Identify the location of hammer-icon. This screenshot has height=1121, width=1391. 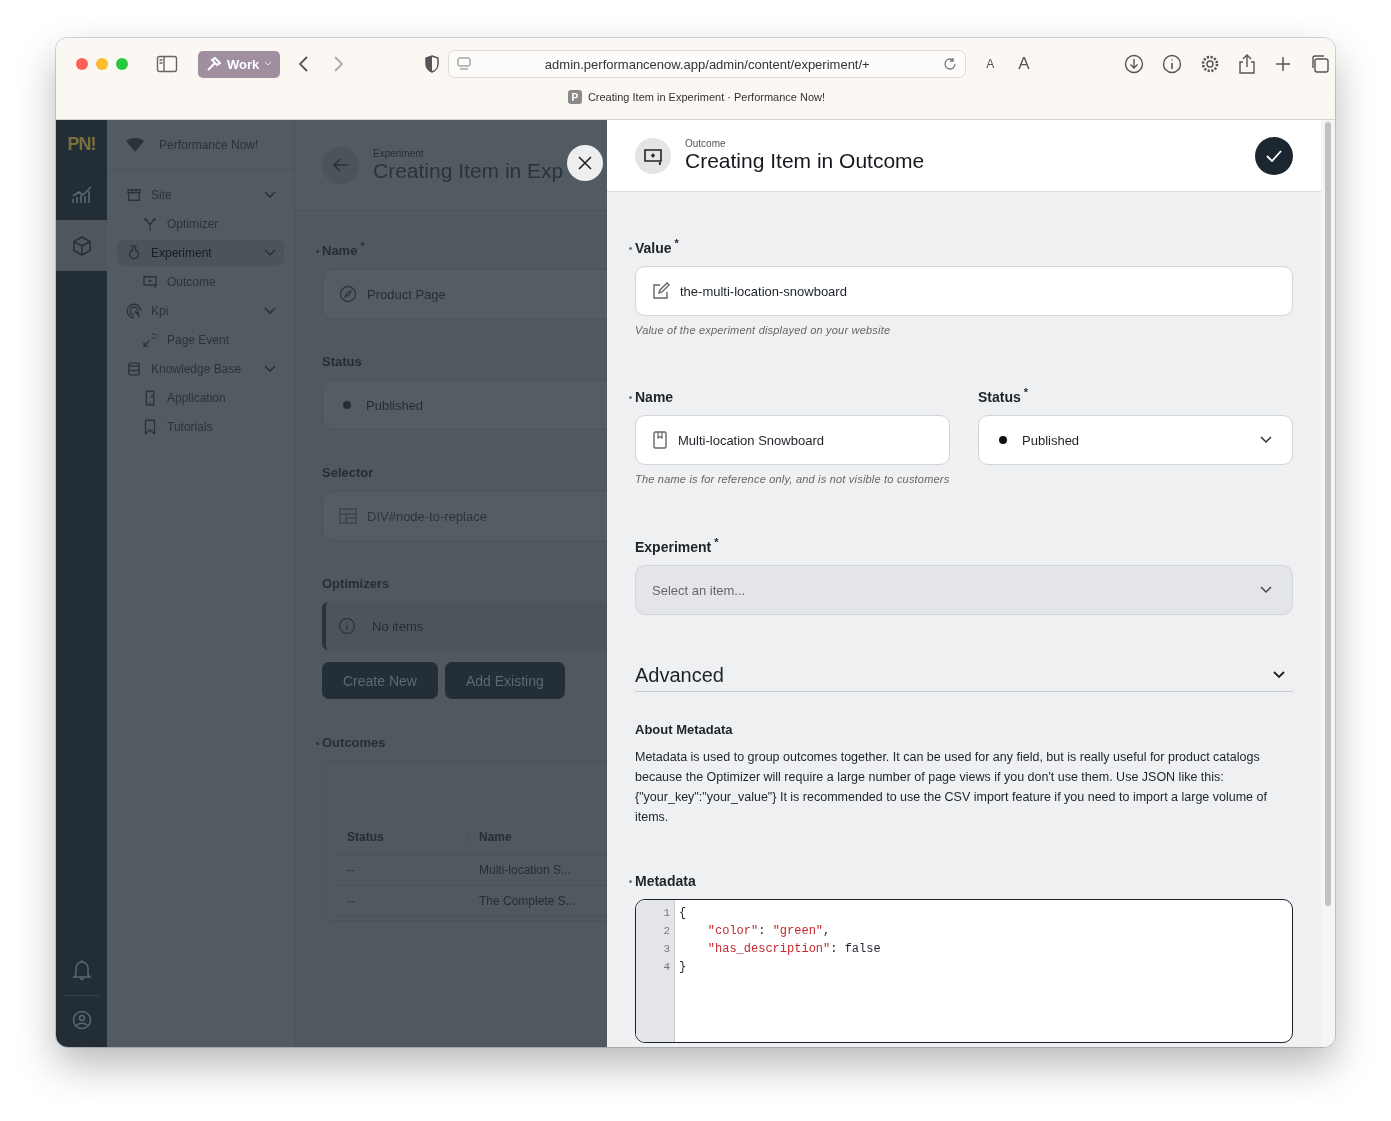
(214, 64).